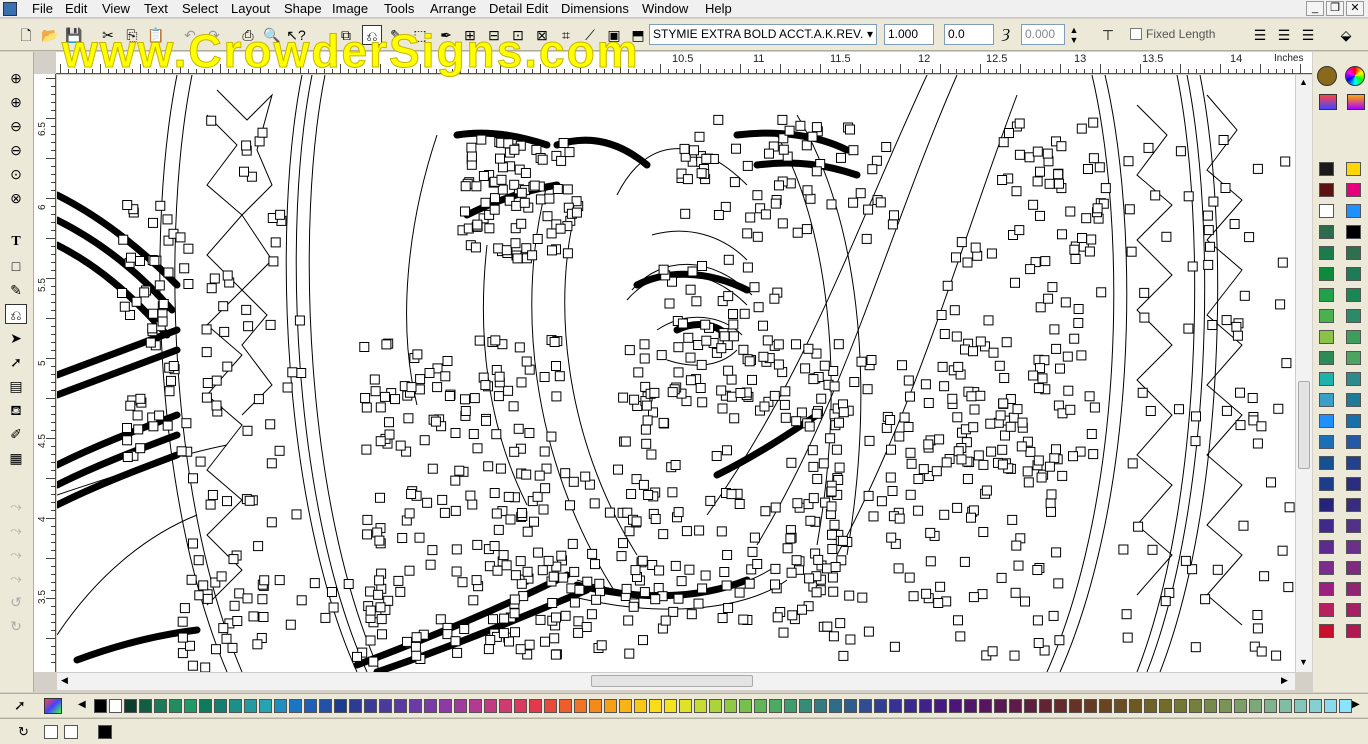  I want to click on restore-button: ❐, so click(1335, 8).